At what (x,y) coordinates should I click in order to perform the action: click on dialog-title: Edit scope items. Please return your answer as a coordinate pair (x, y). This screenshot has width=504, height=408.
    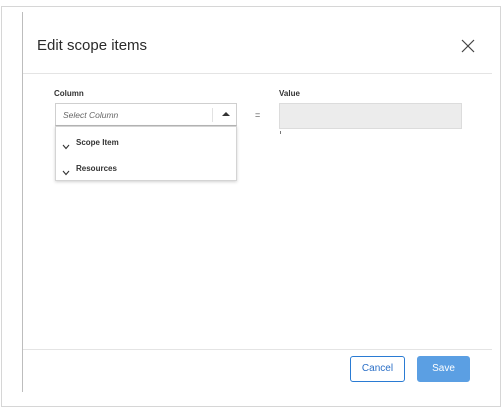
    Looking at the image, I should click on (92, 45).